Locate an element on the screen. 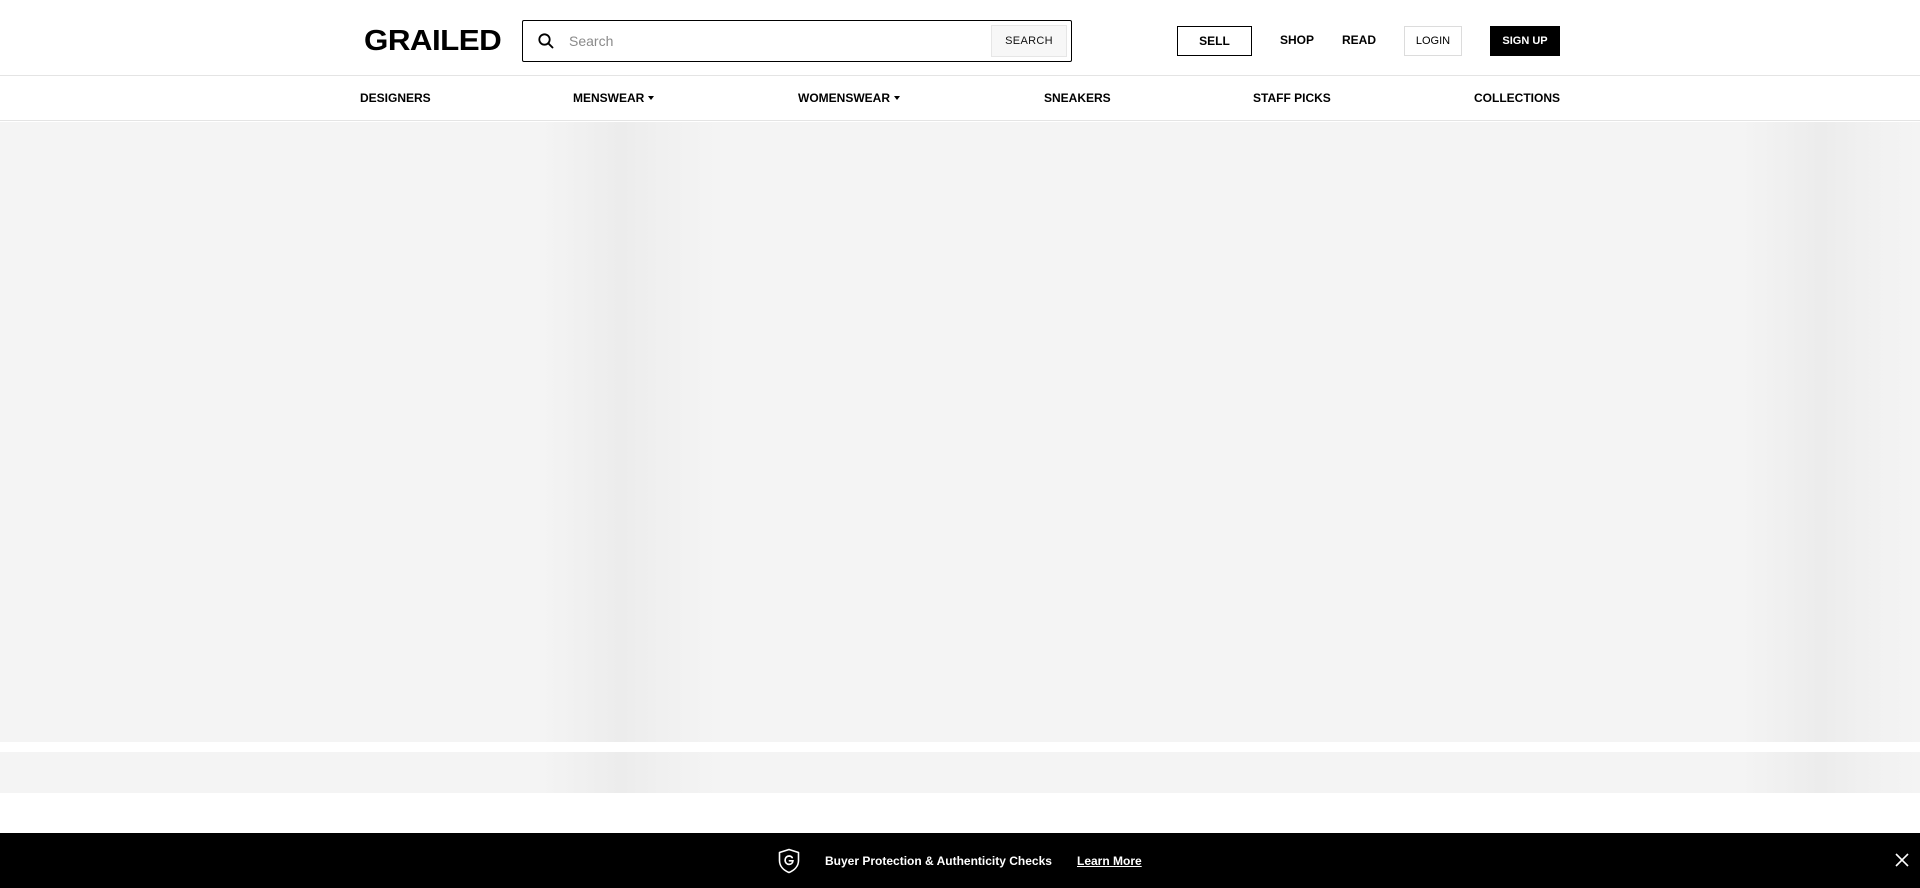 This screenshot has width=1920, height=888. nav-item-label: MENSWEAR is located at coordinates (609, 98).